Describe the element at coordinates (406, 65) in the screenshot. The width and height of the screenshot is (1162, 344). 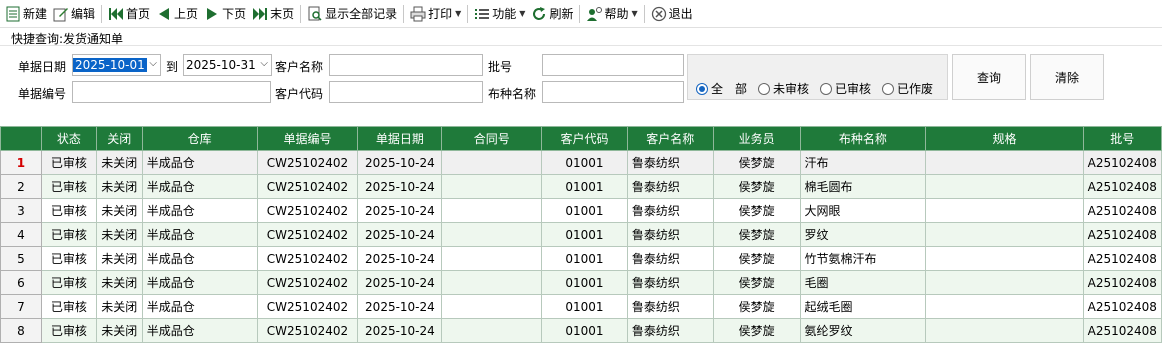
I see `customer-name-input` at that location.